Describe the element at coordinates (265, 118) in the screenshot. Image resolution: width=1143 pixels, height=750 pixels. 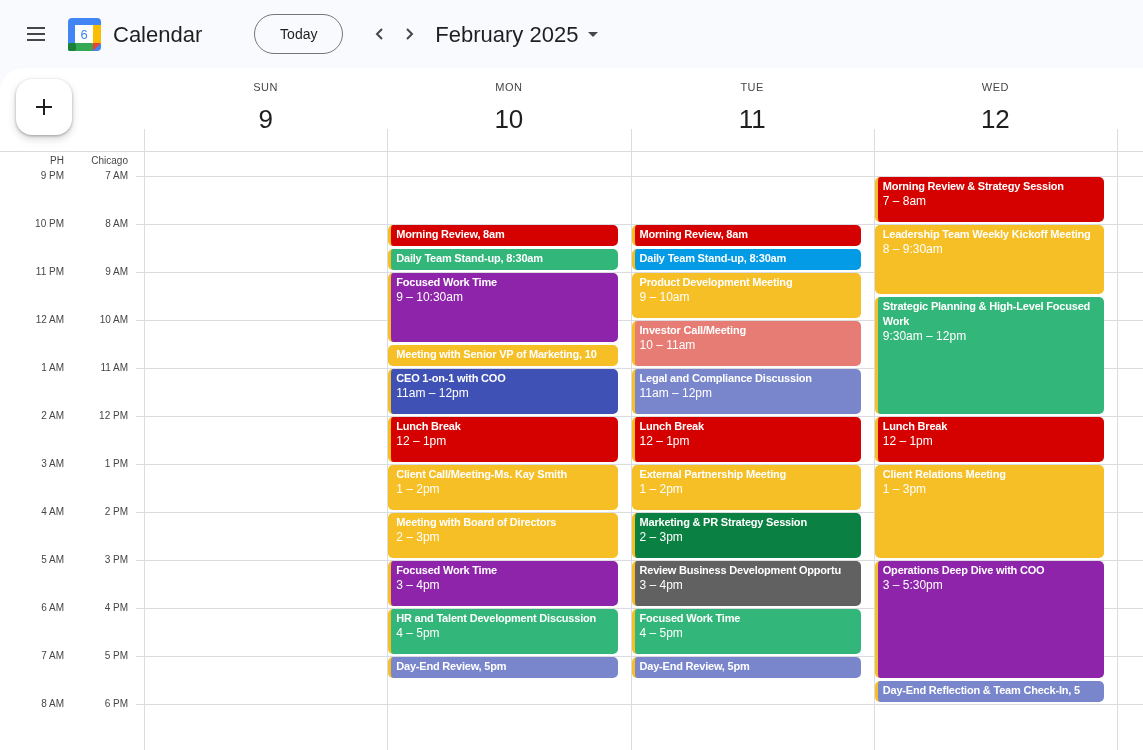
I see `date-number: 9` at that location.